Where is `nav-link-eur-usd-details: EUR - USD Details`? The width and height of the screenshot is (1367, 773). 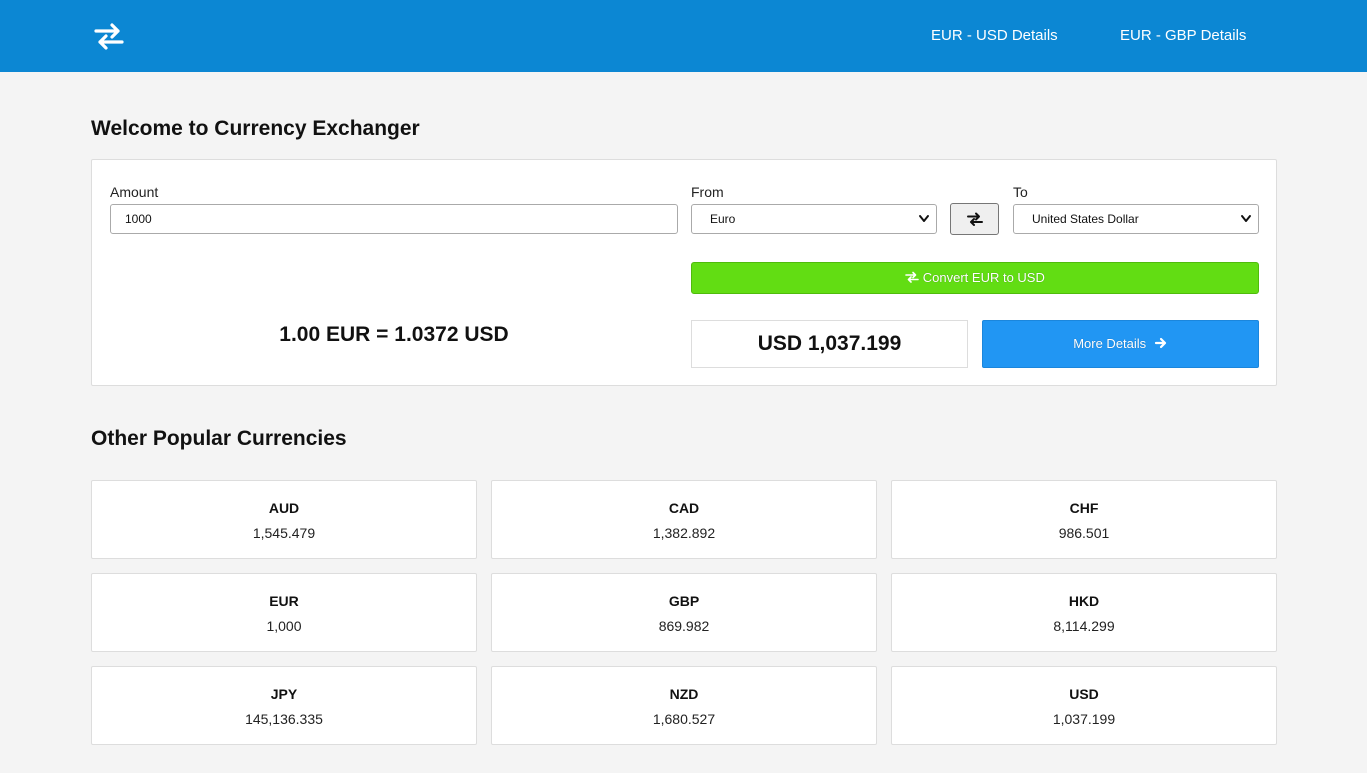 nav-link-eur-usd-details: EUR - USD Details is located at coordinates (994, 35).